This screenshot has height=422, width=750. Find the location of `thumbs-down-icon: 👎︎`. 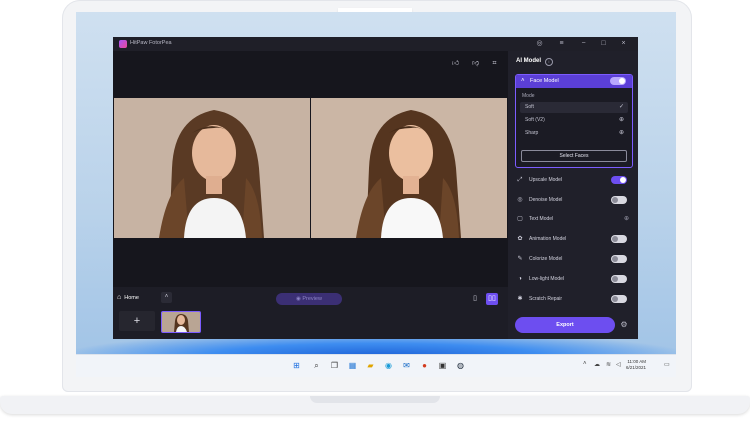

thumbs-down-icon: 👎︎ is located at coordinates (475, 63).